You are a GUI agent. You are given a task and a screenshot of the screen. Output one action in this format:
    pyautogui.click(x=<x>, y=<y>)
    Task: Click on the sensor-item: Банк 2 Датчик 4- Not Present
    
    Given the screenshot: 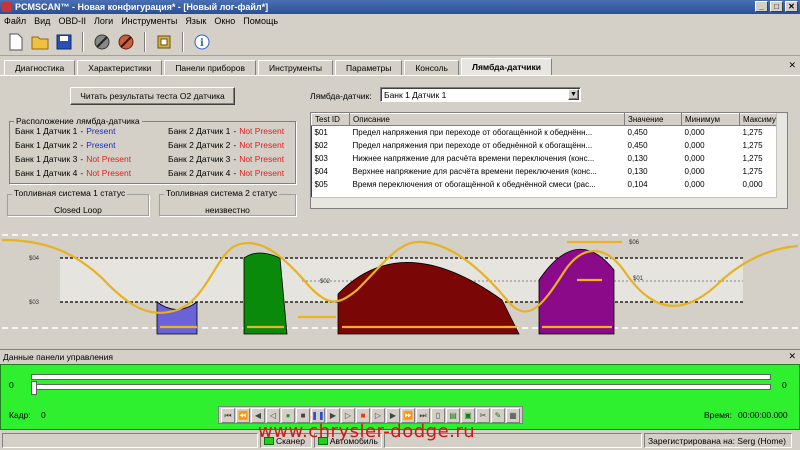 What is the action you would take?
    pyautogui.click(x=226, y=173)
    